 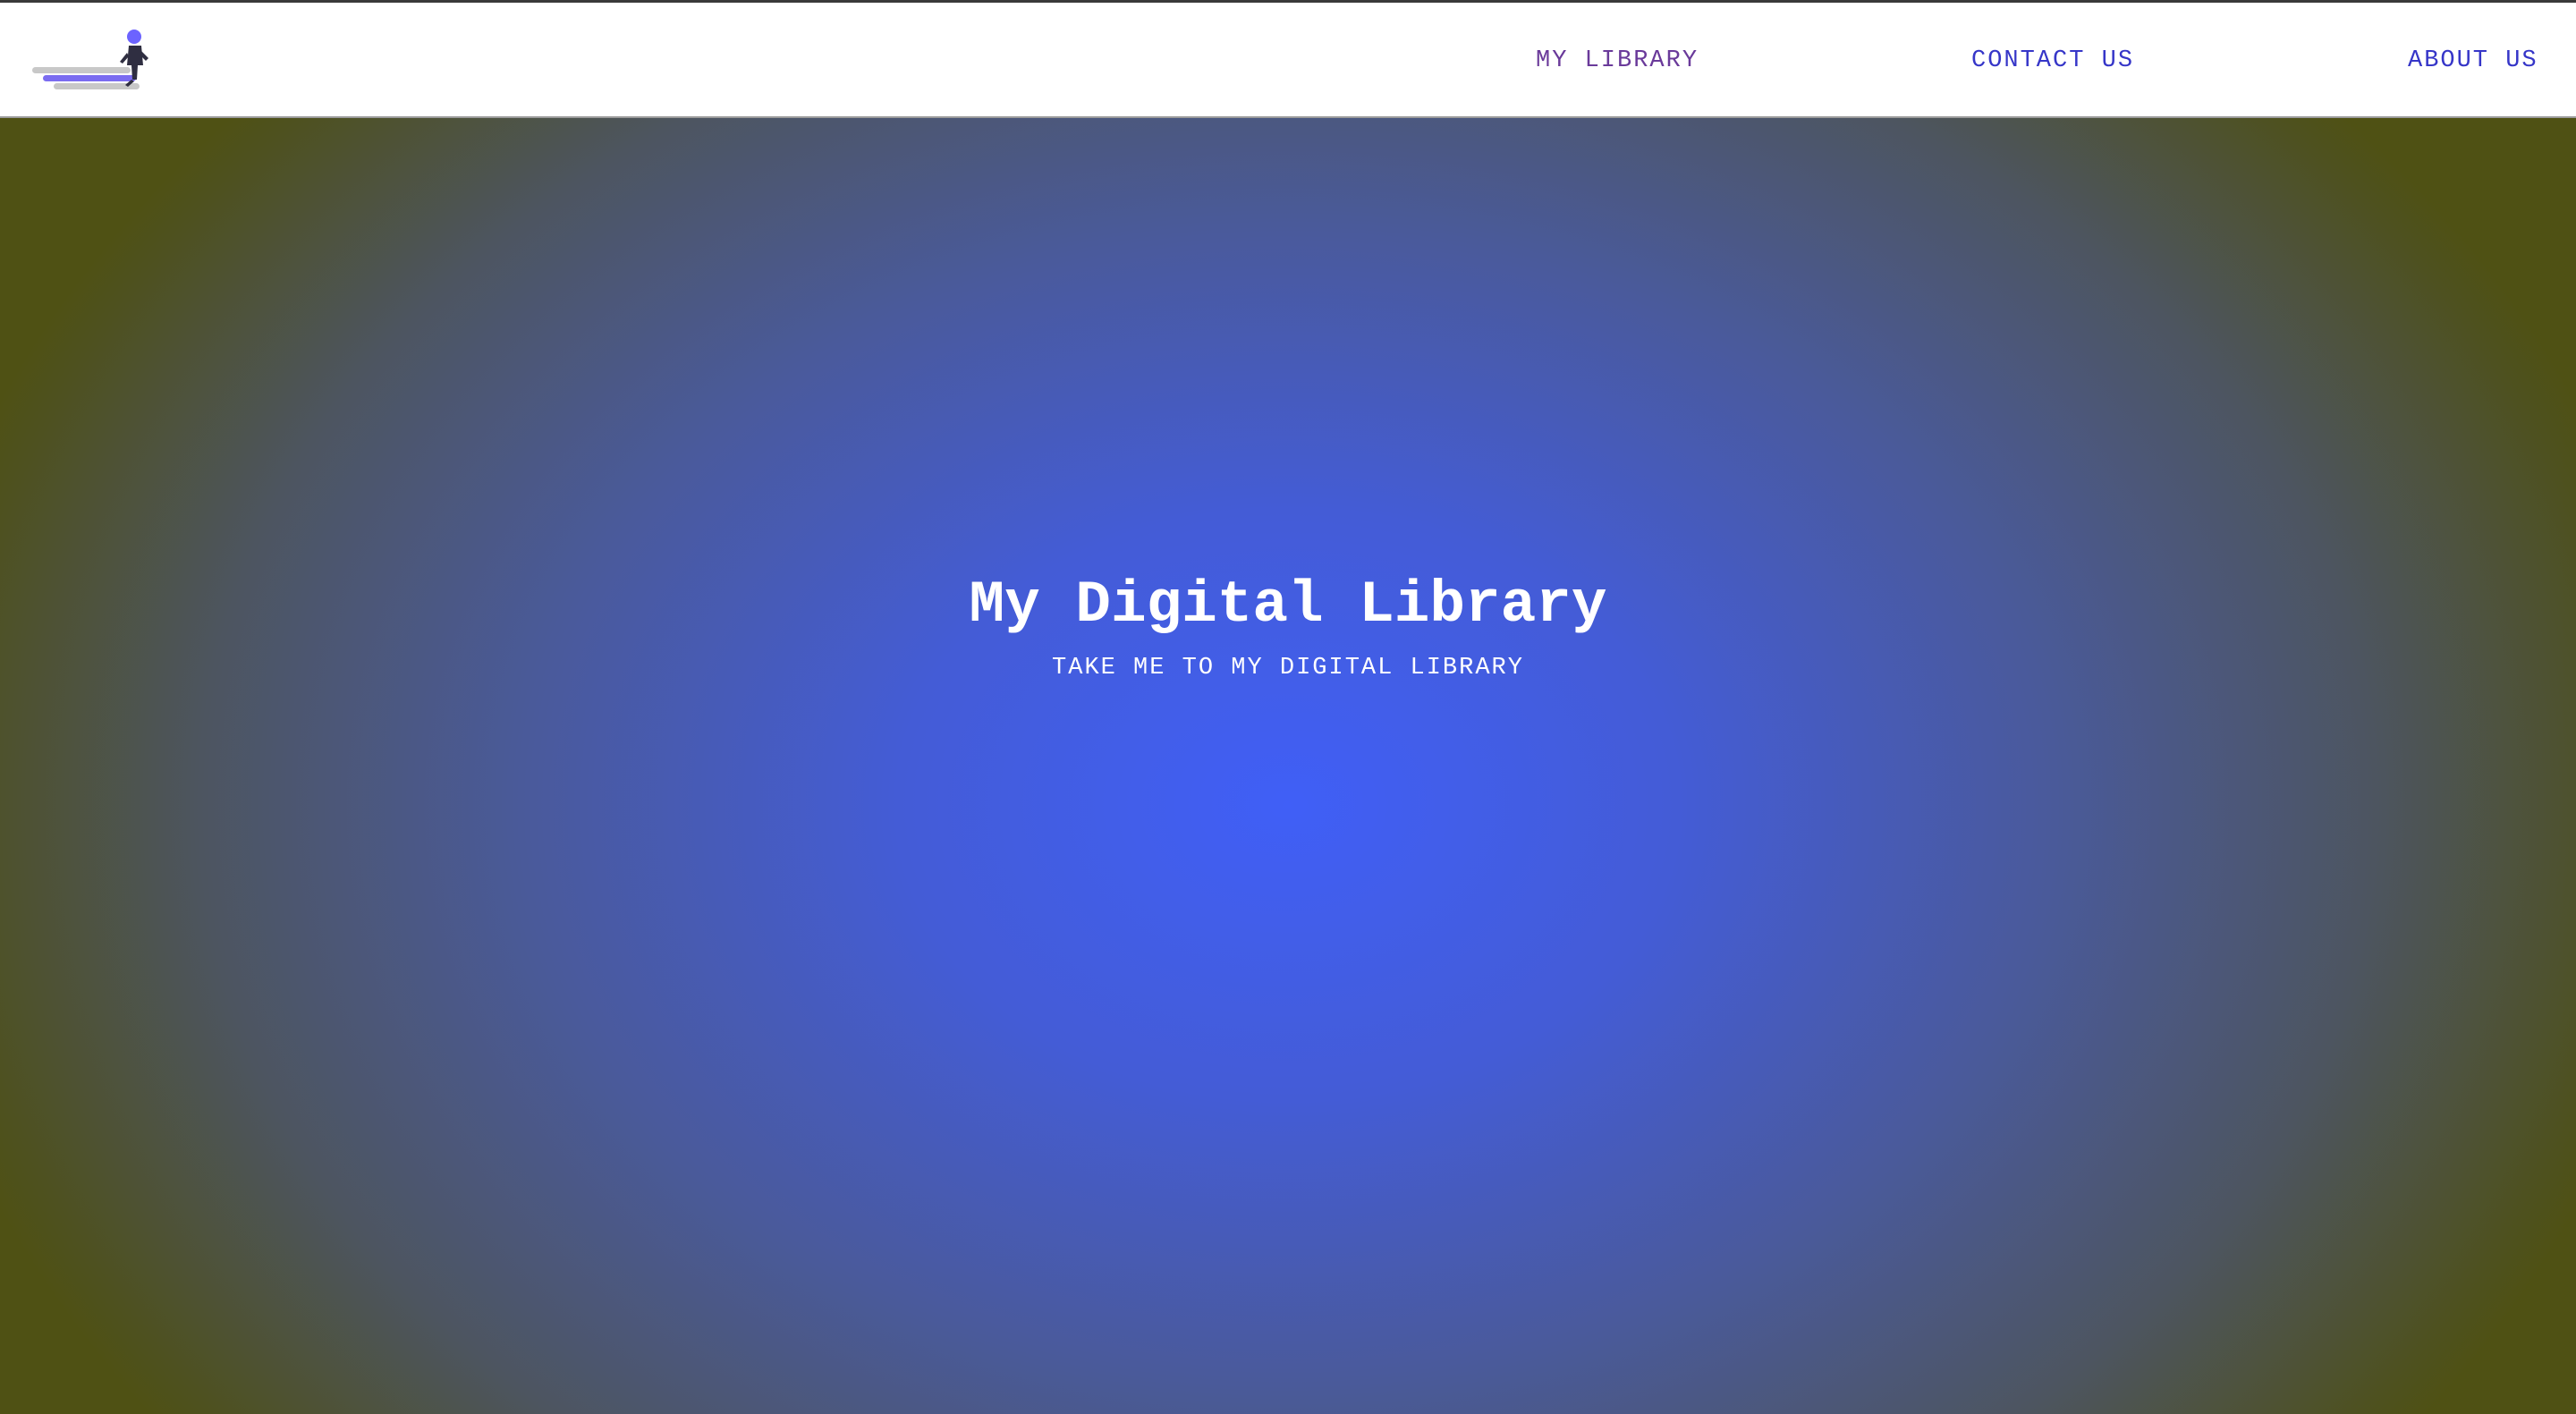 I want to click on go-to-library-link: TAKE ME TO MY DIGITAL LIBRARY, so click(x=1288, y=668).